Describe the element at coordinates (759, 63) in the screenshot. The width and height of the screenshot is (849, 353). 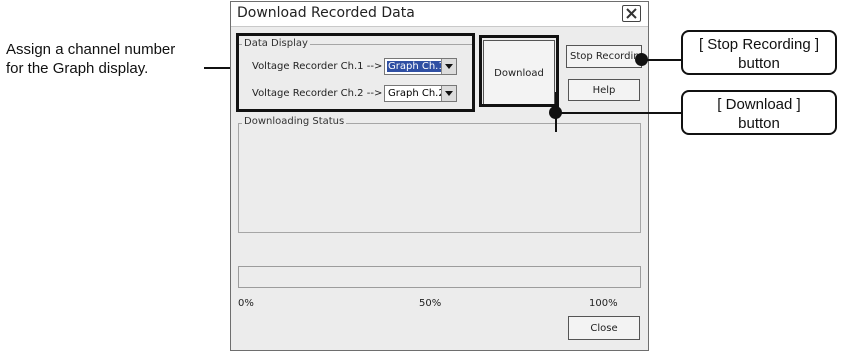
I see `stop-callout-line-2: button` at that location.